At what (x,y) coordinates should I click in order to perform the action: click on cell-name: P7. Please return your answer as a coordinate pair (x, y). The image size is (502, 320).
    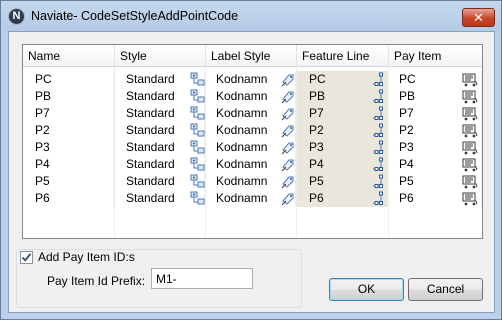
    Looking at the image, I should click on (68, 113).